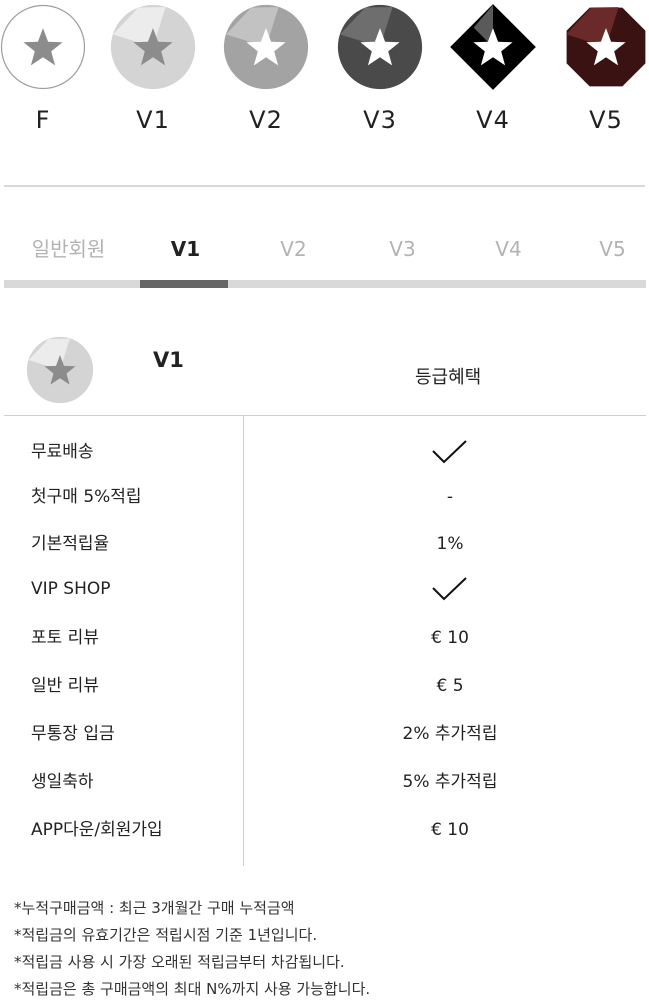  I want to click on grade-badge-v3: V3, so click(380, 69).